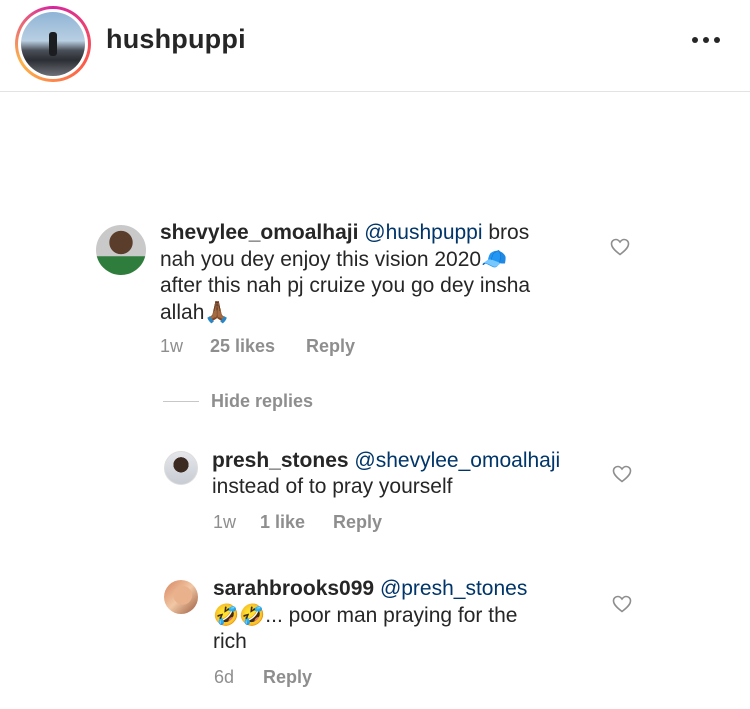 Image resolution: width=750 pixels, height=709 pixels. What do you see at coordinates (181, 468) in the screenshot?
I see `reply-avatar-presh` at bounding box center [181, 468].